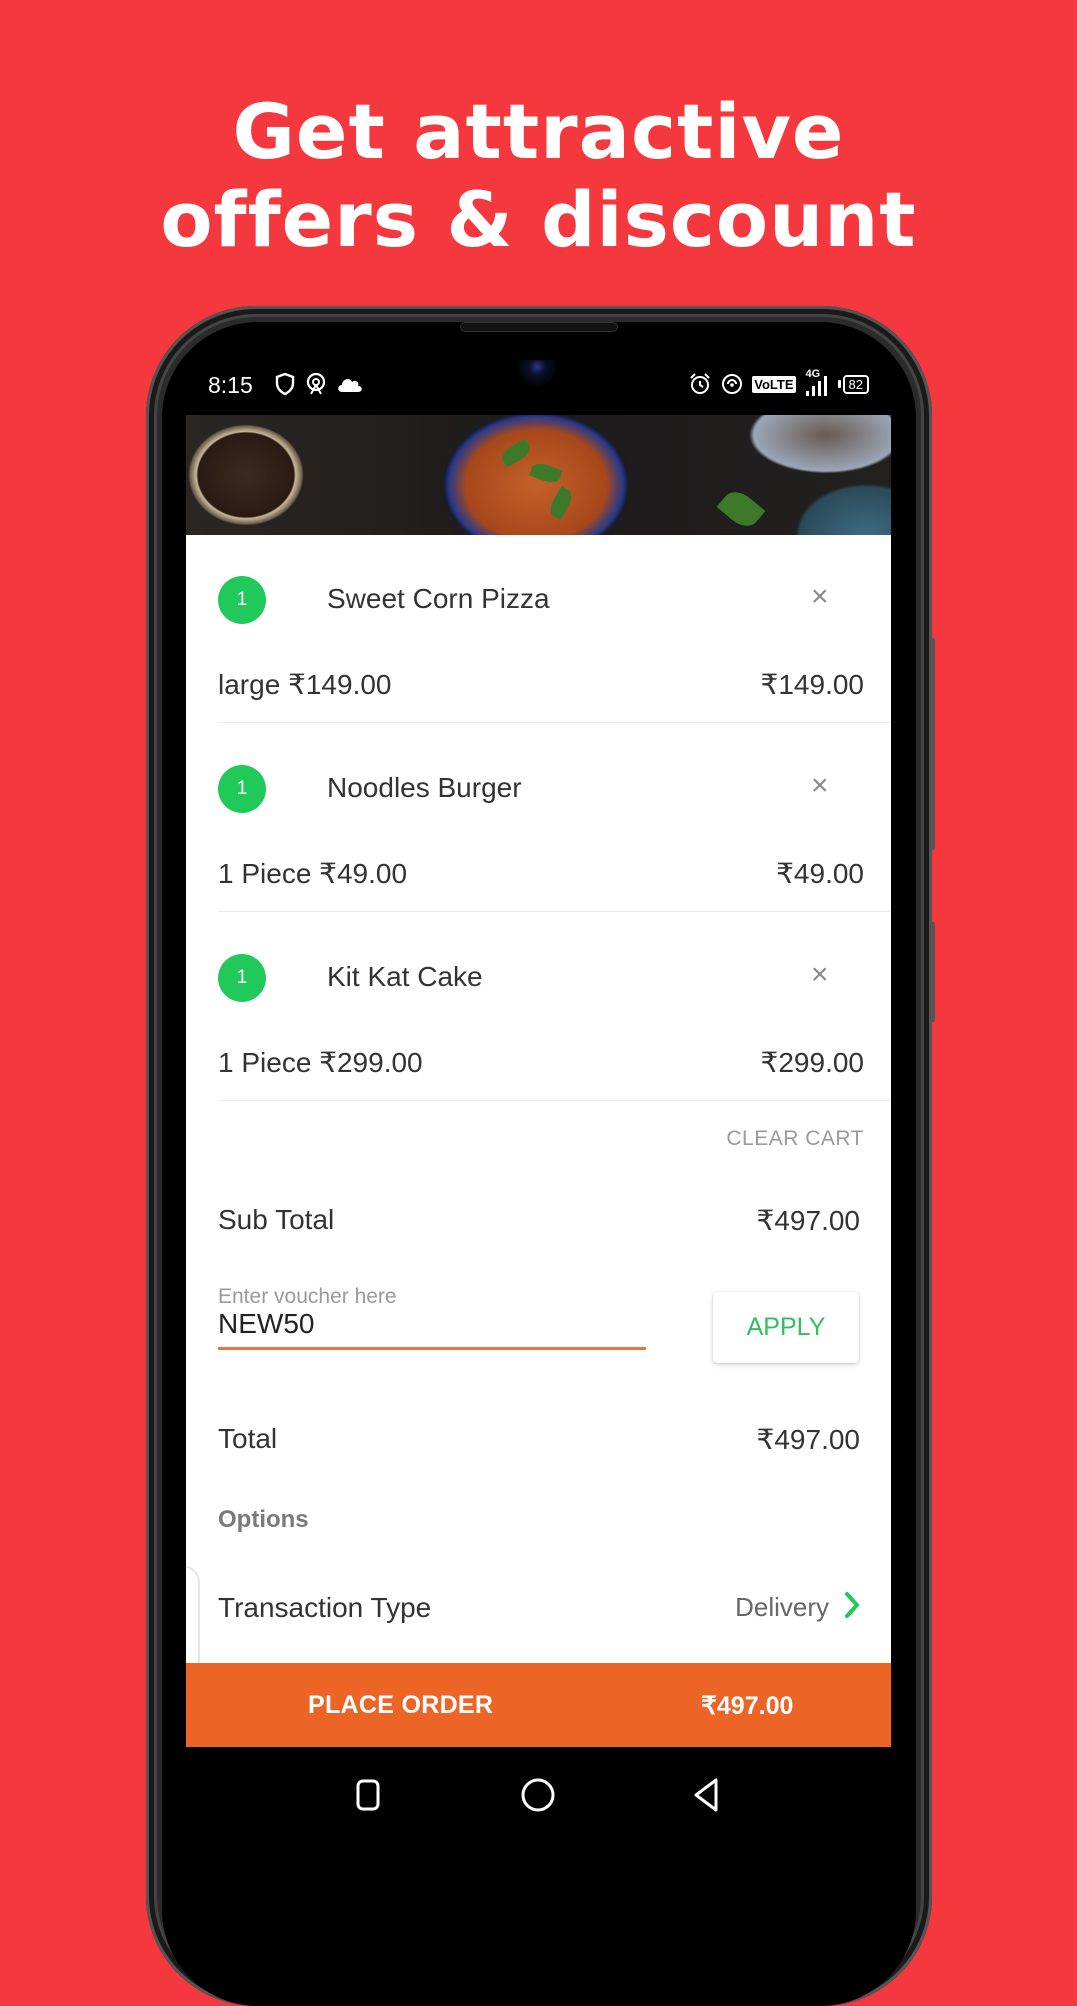 This screenshot has height=2006, width=1077. Describe the element at coordinates (820, 873) in the screenshot. I see `item-price: ₹49.00` at that location.